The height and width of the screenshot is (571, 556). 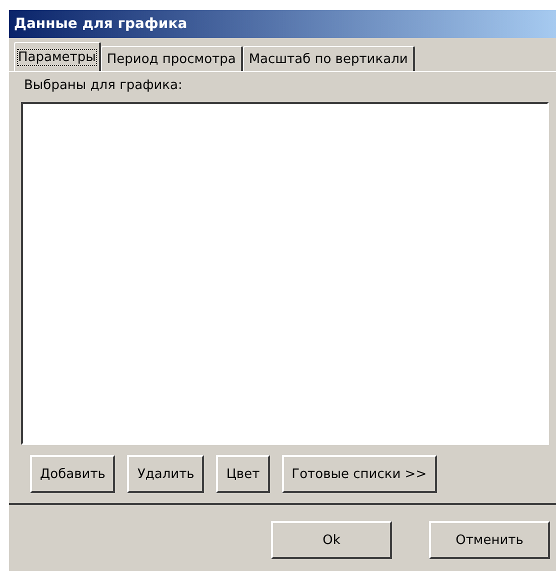 I want to click on dialog-button: Ok, so click(x=331, y=540).